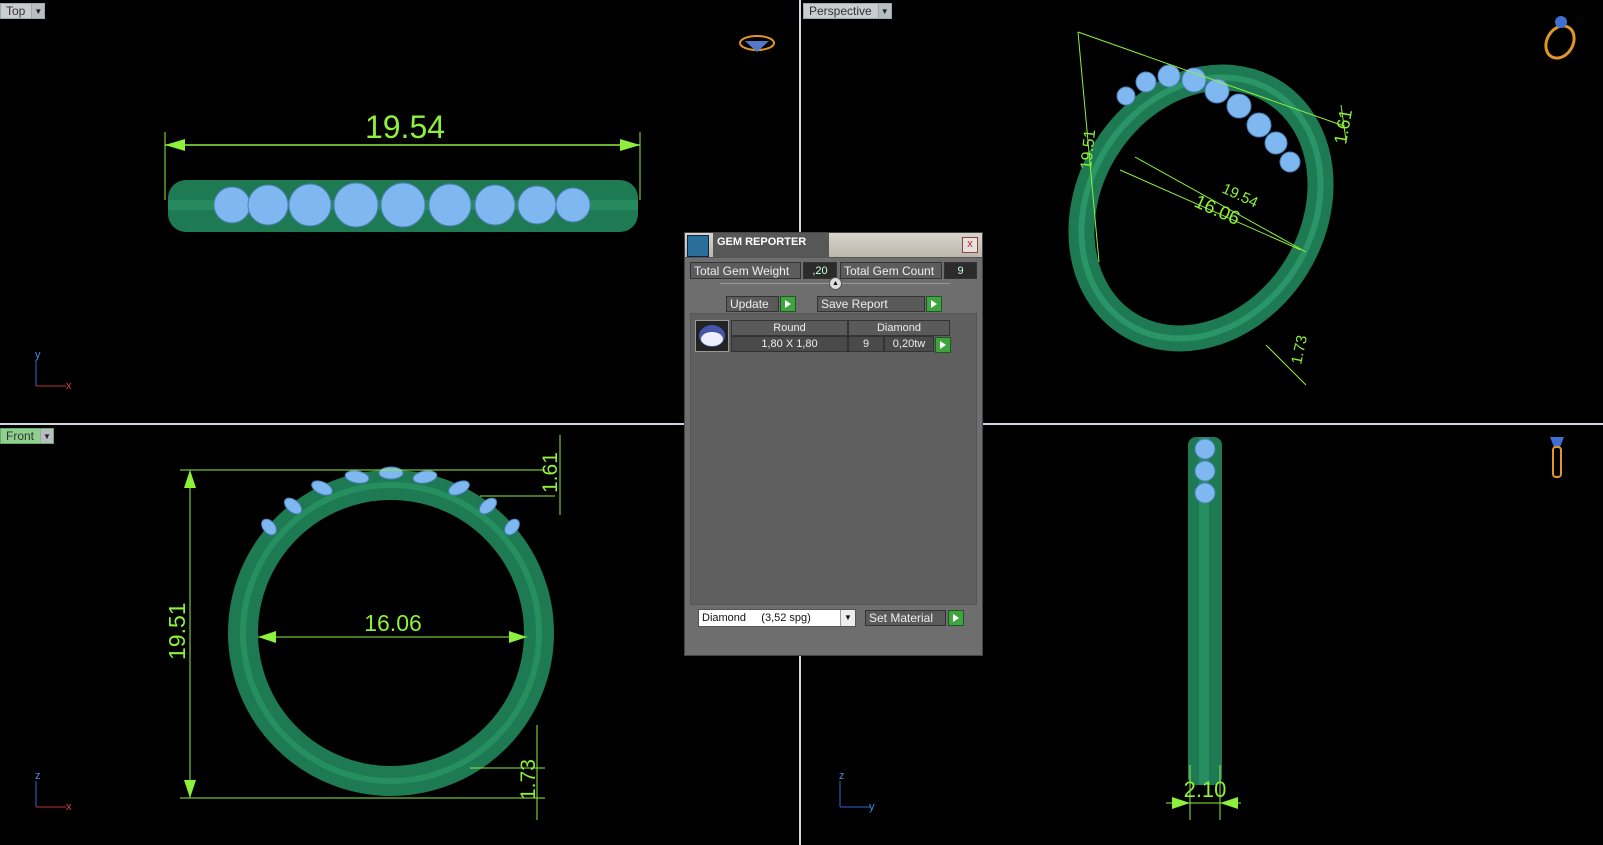  Describe the element at coordinates (177, 631) in the screenshot. I see `front-dim-height: 19.51` at that location.